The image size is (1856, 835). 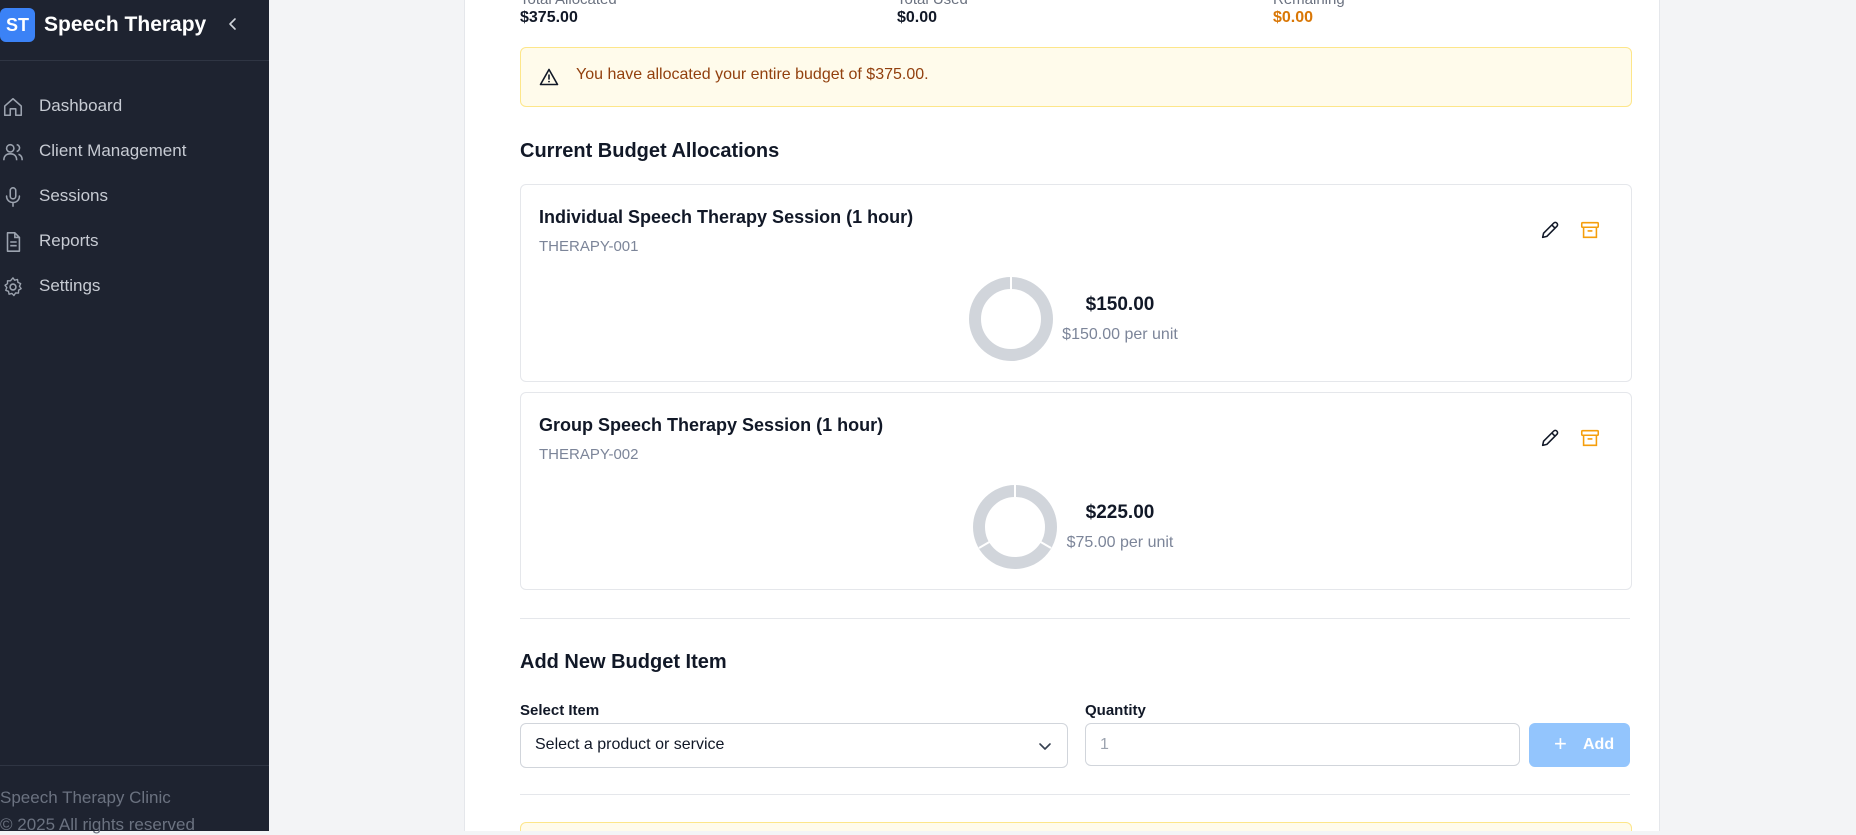 What do you see at coordinates (1579, 745) in the screenshot?
I see `add-item-button: + Add` at bounding box center [1579, 745].